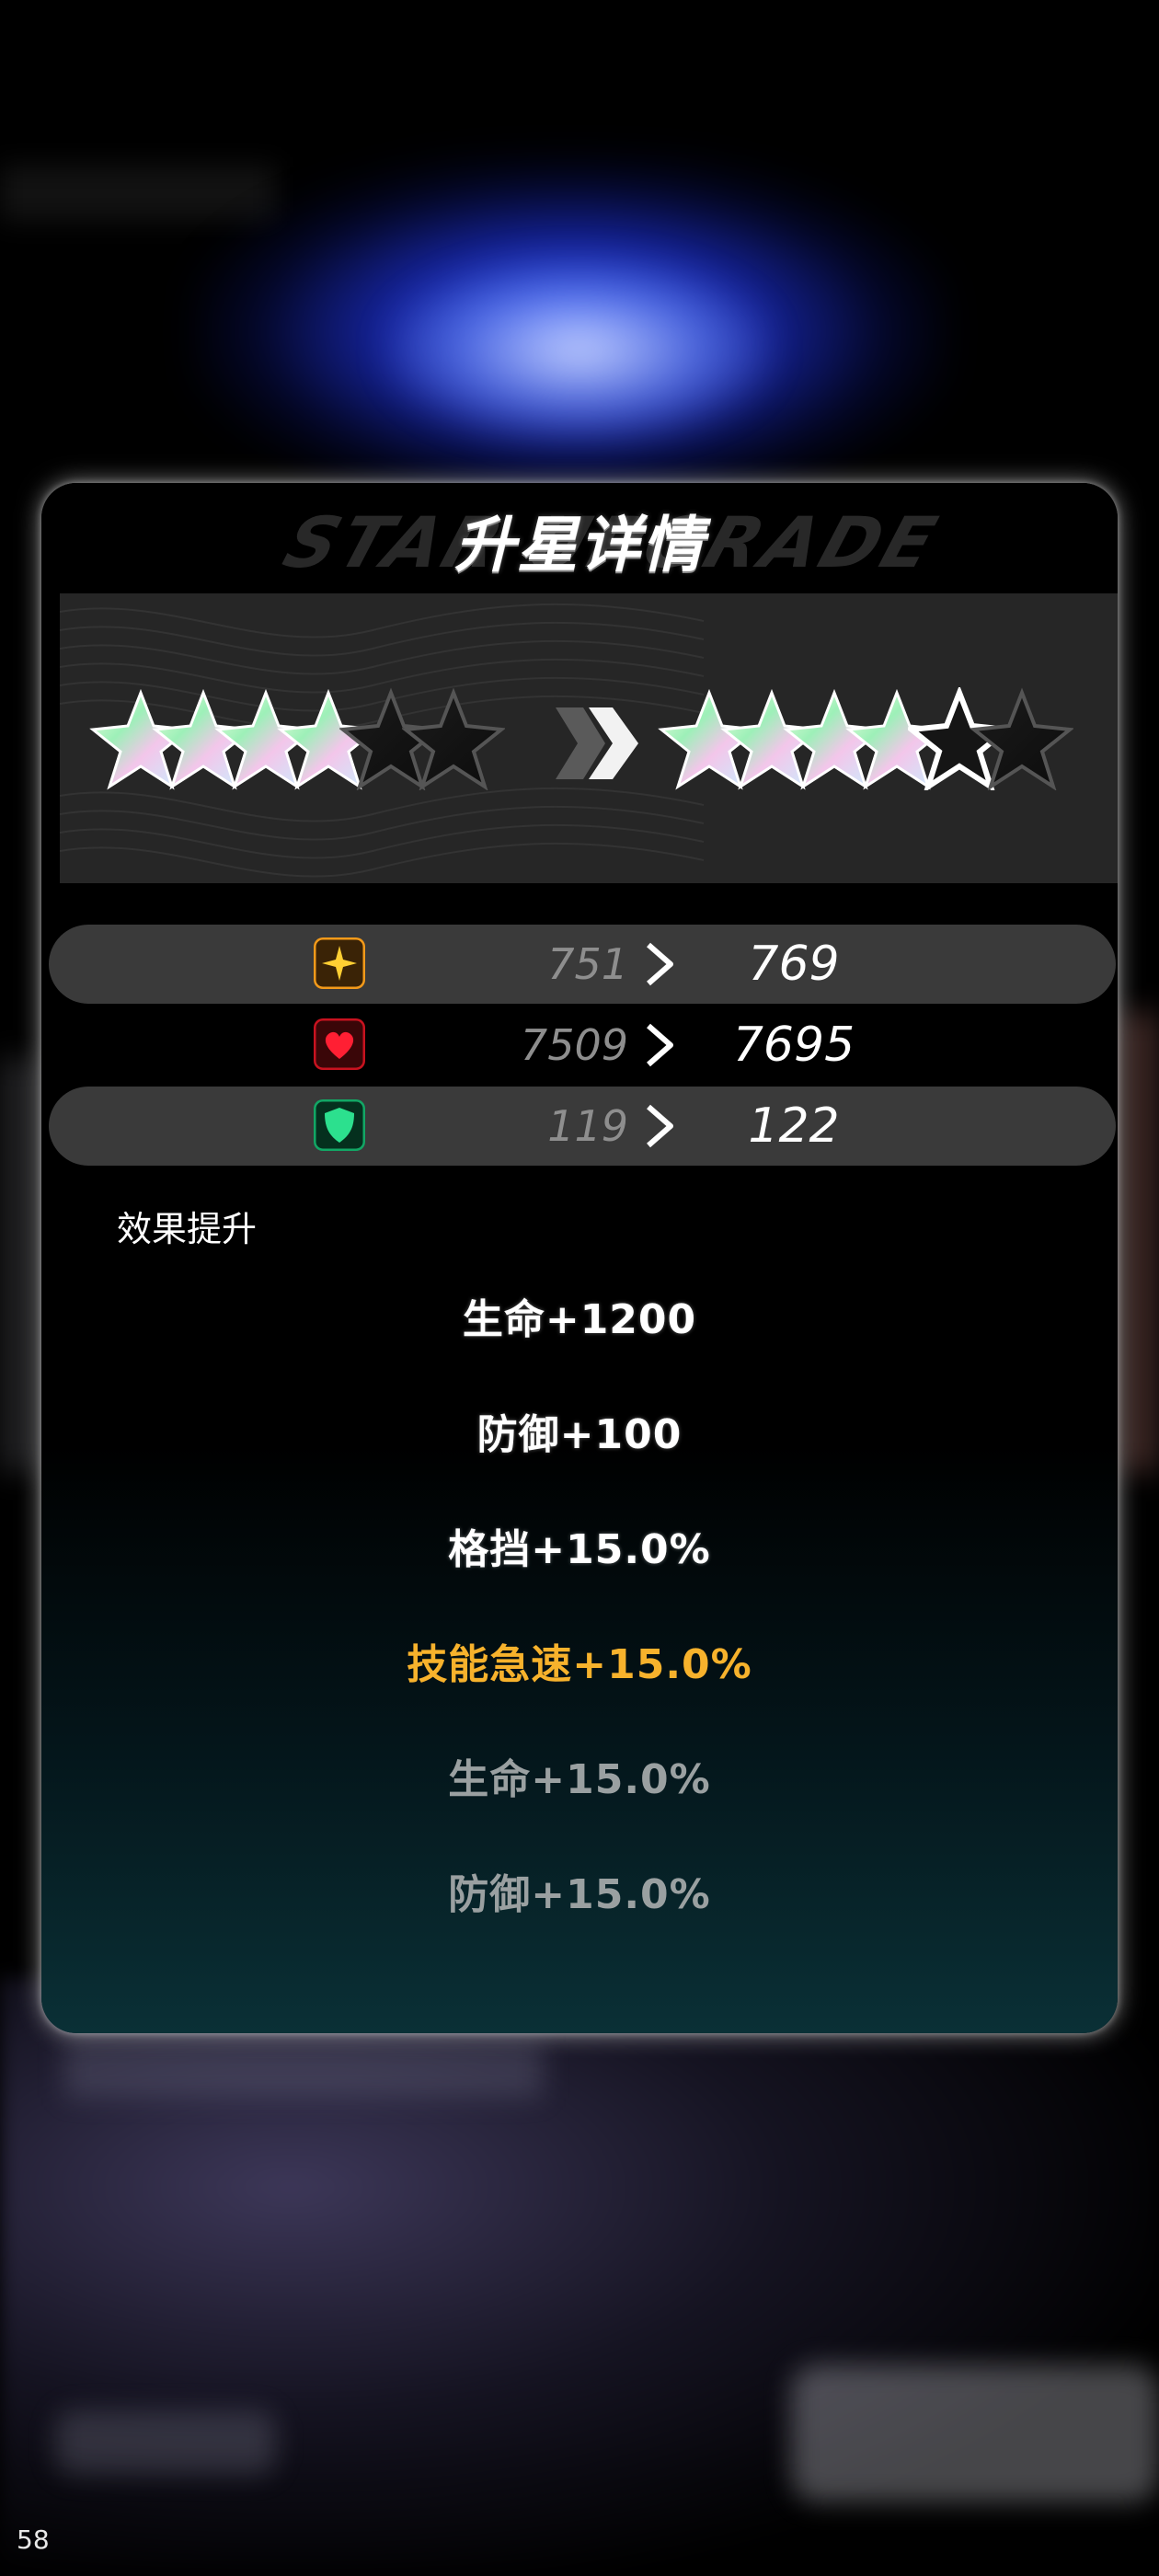 The image size is (1159, 2576). What do you see at coordinates (975, 2433) in the screenshot?
I see `background-button-blur` at bounding box center [975, 2433].